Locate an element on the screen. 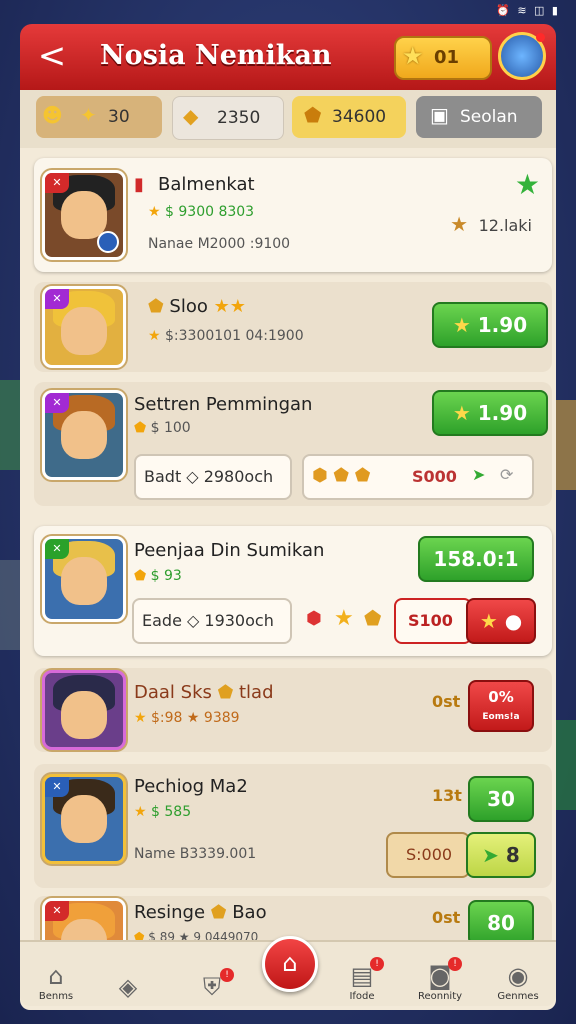 The height and width of the screenshot is (1024, 576). gem-icon: ⬢ ⬟ ⬟ is located at coordinates (341, 475).